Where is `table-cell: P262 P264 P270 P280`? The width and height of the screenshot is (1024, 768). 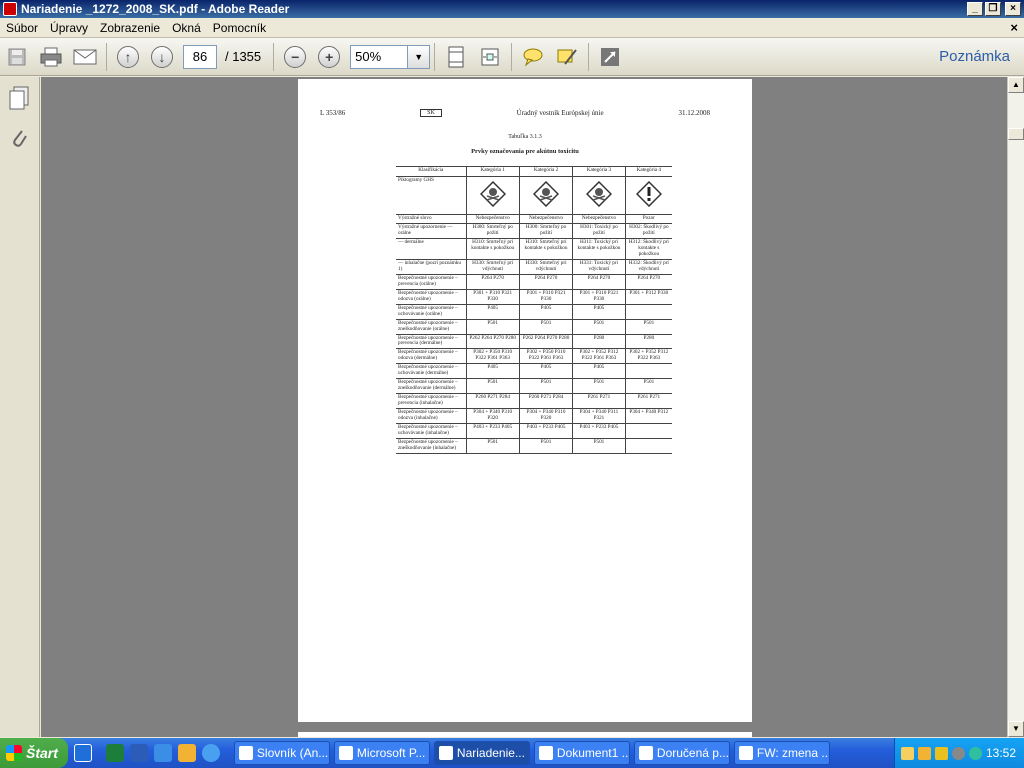 table-cell: P262 P264 P270 P280 is located at coordinates (492, 341).